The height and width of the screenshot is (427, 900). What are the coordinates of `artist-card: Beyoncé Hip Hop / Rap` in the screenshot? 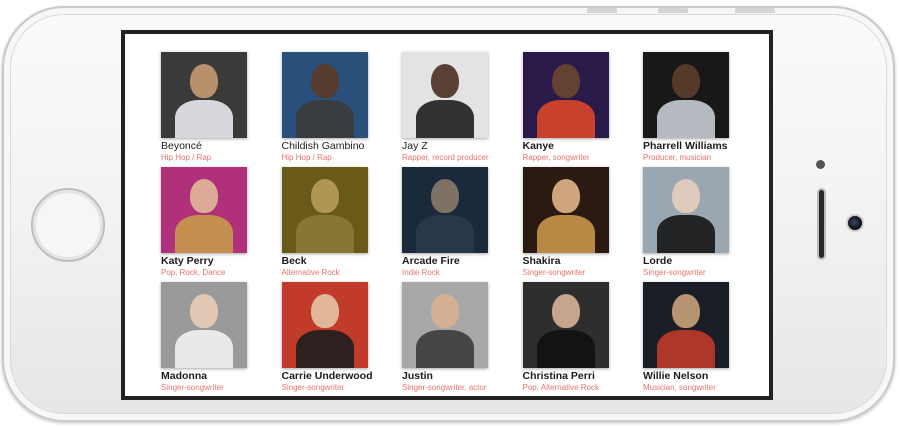 It's located at (221, 109).